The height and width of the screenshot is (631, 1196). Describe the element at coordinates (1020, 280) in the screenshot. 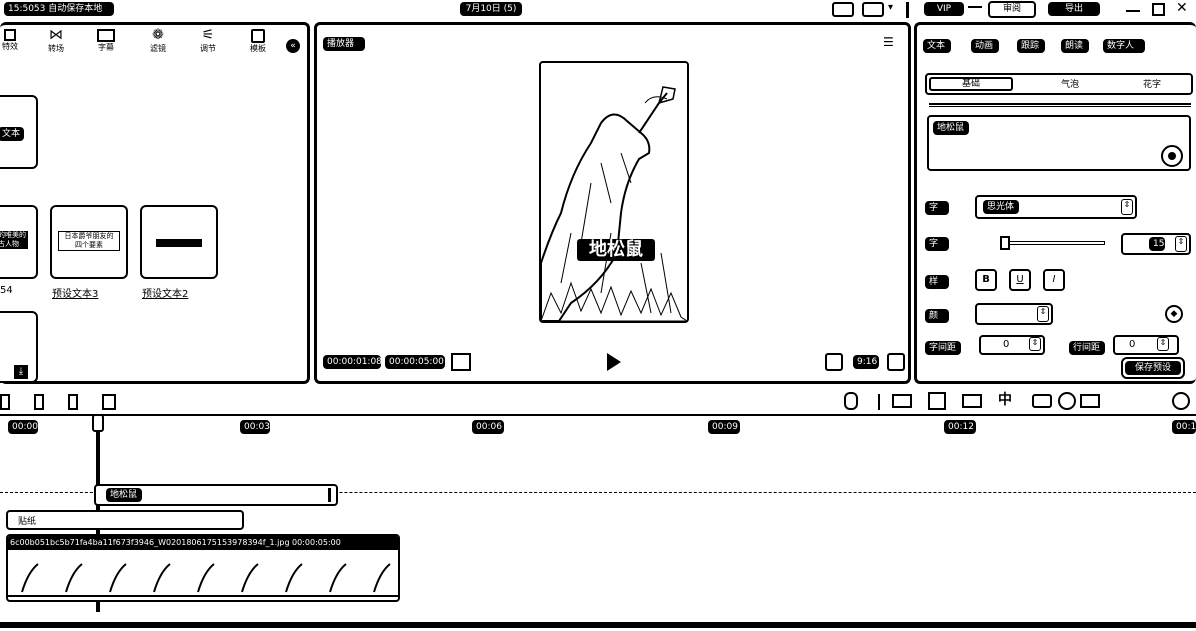

I see `underline-button: U` at that location.